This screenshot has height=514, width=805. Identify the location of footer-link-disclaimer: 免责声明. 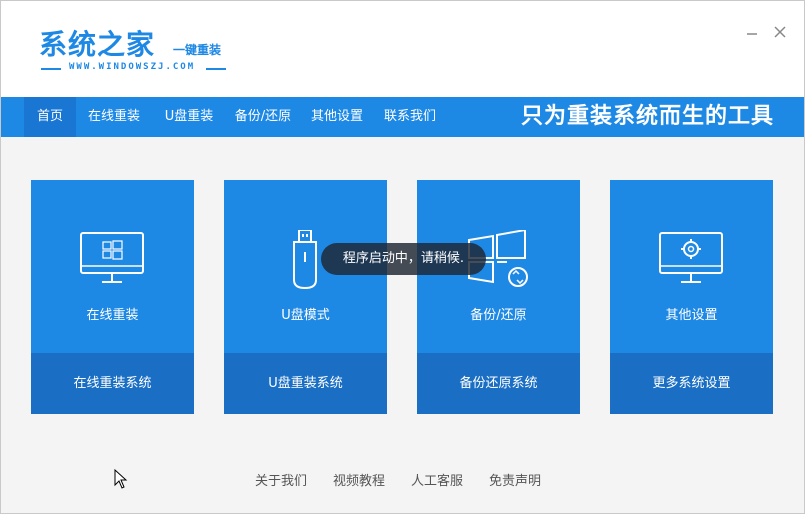
(515, 479).